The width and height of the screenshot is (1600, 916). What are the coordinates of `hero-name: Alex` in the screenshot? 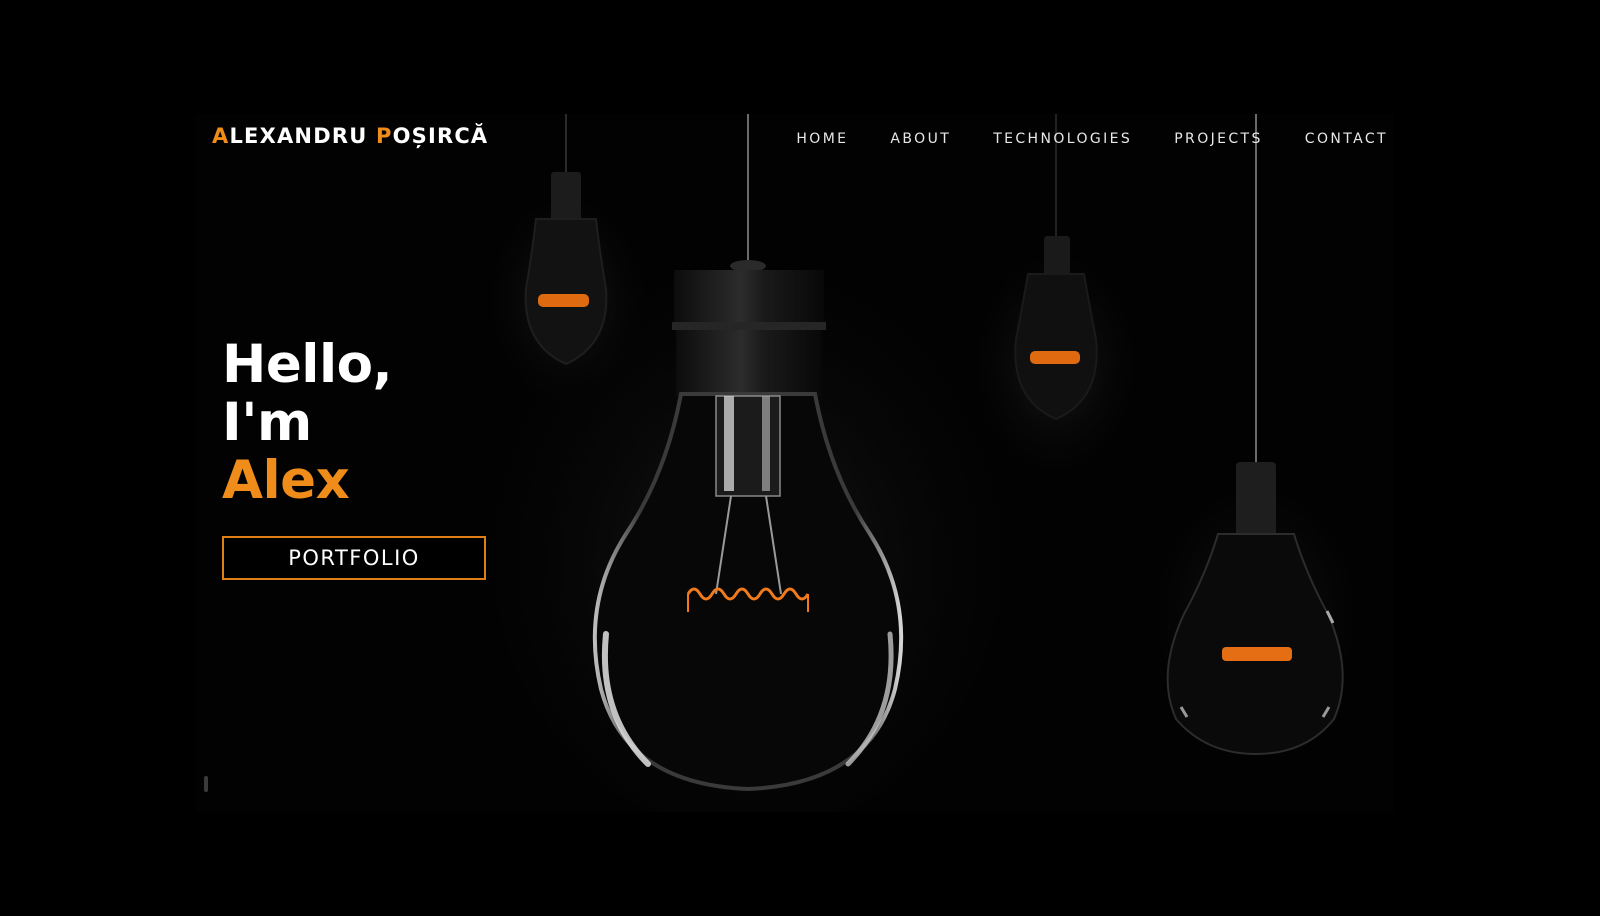 It's located at (286, 480).